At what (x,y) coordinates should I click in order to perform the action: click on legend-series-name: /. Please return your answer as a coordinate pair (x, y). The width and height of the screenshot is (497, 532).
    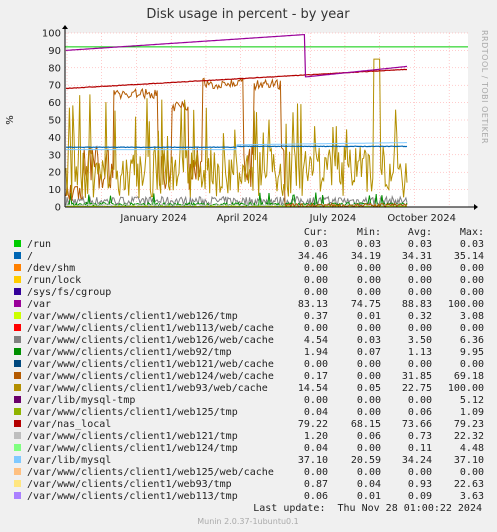
    Looking at the image, I should click on (30, 256).